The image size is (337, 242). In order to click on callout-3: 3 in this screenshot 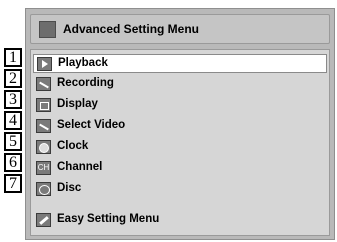, I will do `click(13, 99)`.